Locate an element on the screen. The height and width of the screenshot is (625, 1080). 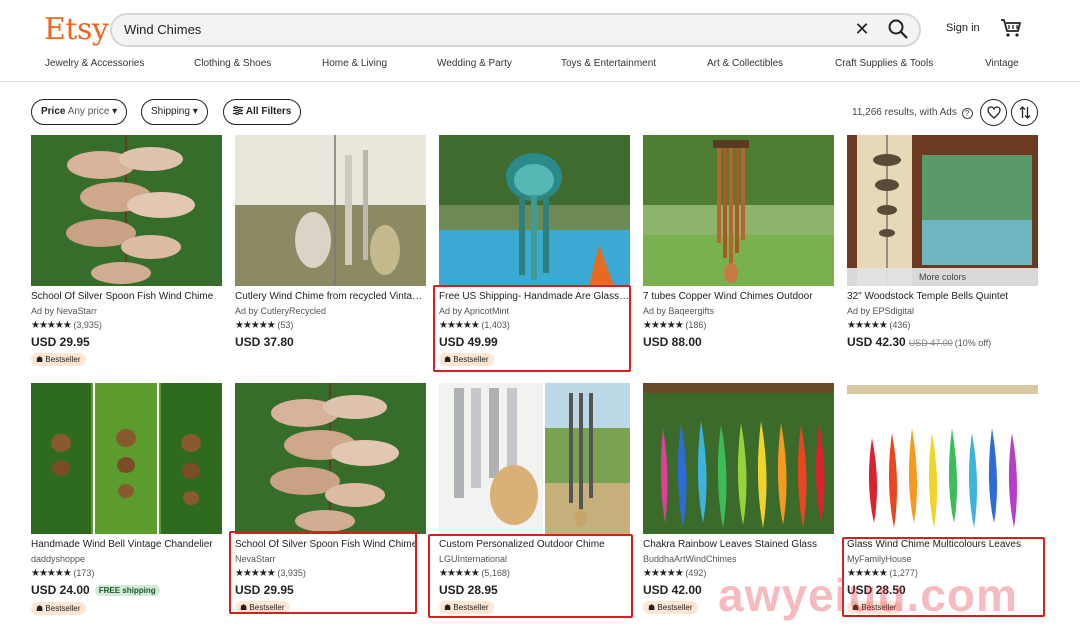
listing-title: School Of Silver Spoon Fish Wind Chime is located at coordinates (126, 297).